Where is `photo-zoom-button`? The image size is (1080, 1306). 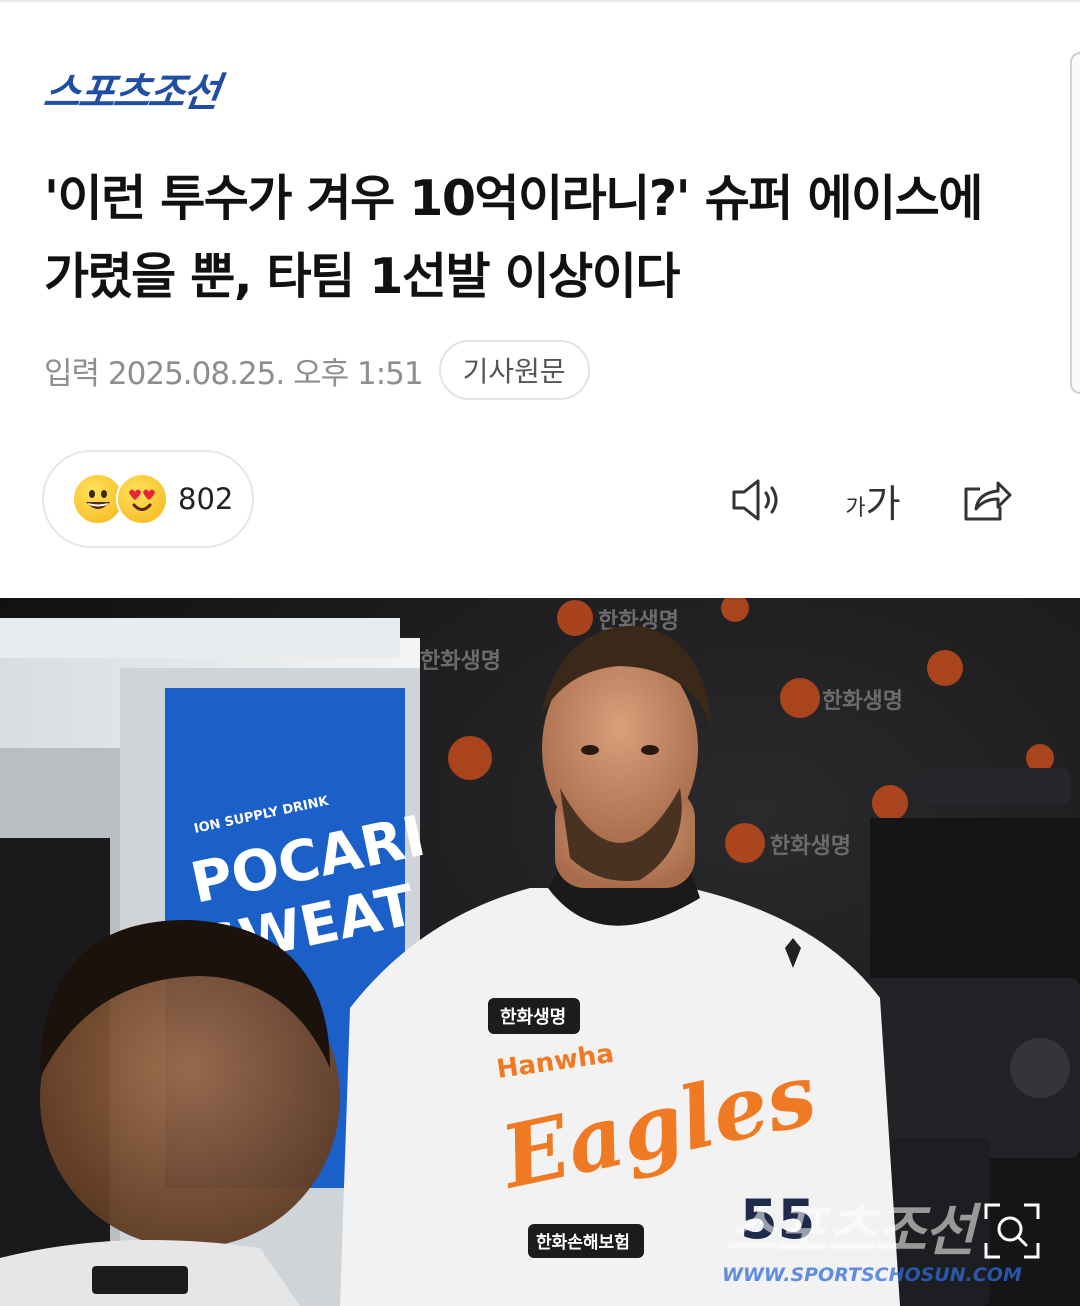 photo-zoom-button is located at coordinates (1012, 1231).